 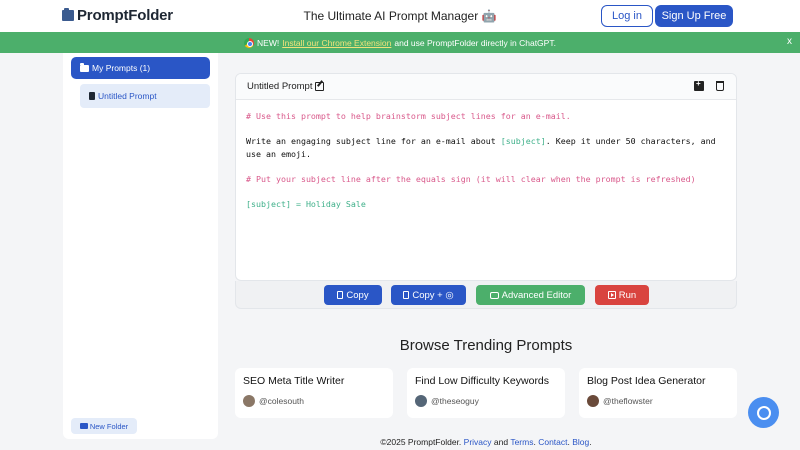 What do you see at coordinates (421, 442) in the screenshot?
I see `copyright: ©2025 PromptFolder.` at bounding box center [421, 442].